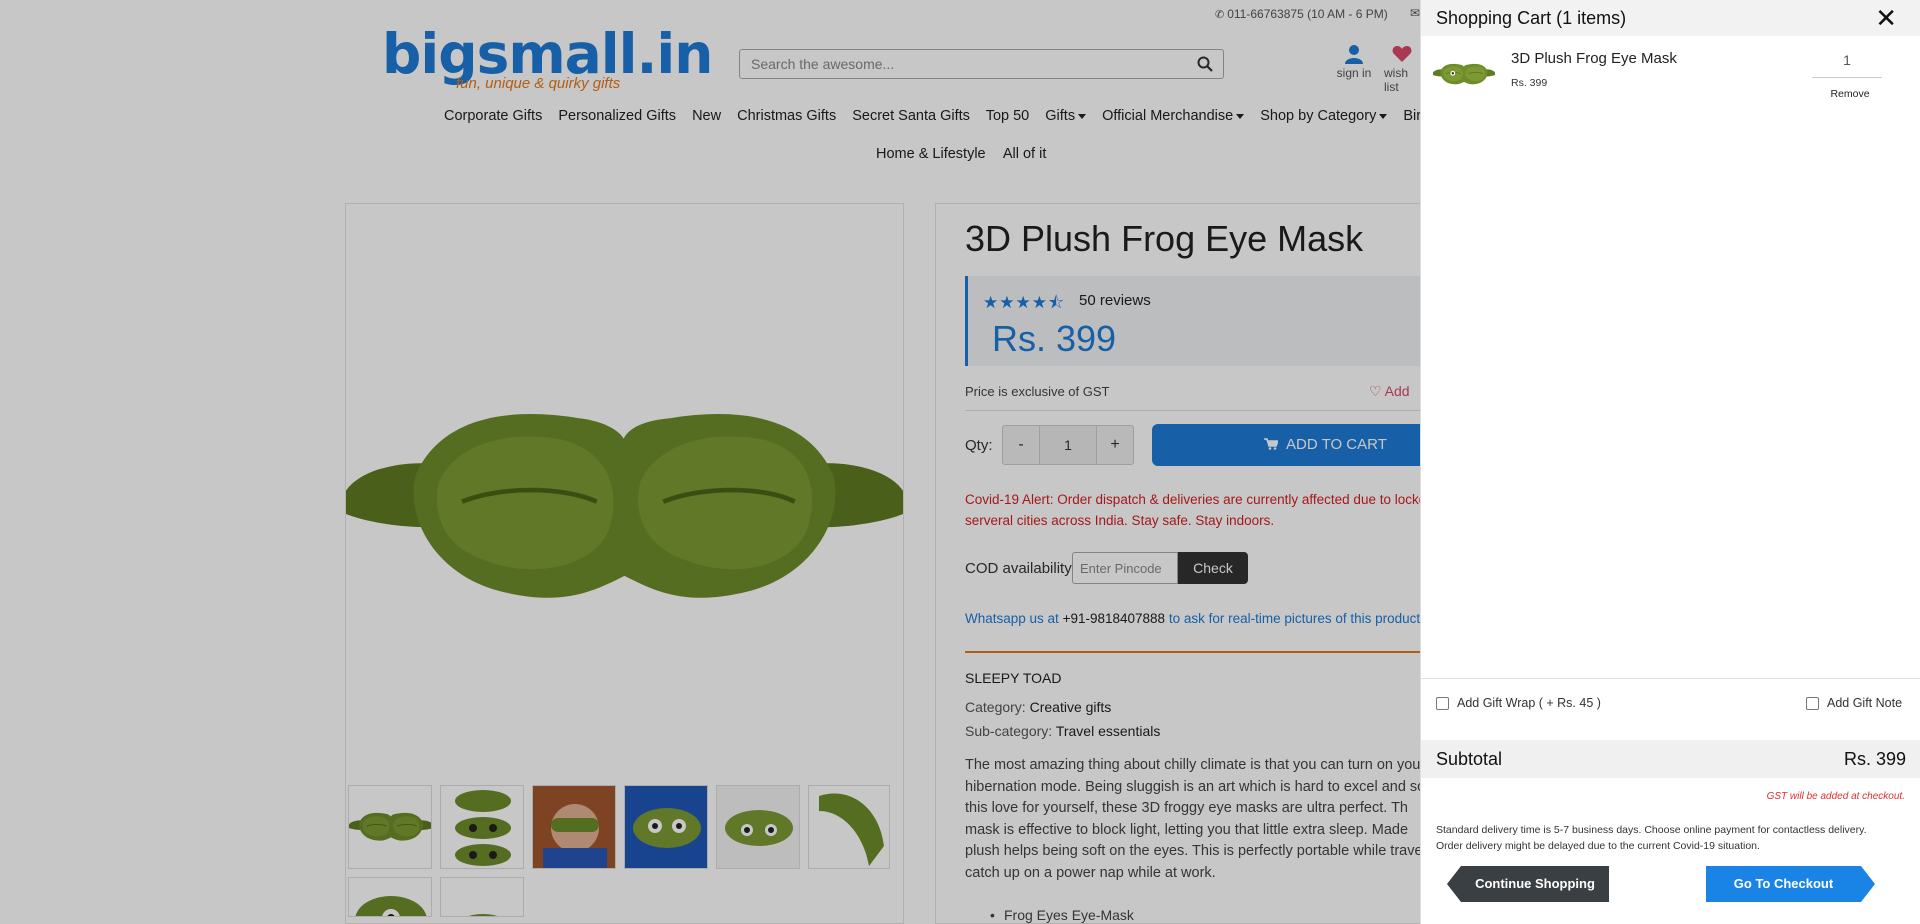  I want to click on continue-shopping-button: Continue Shopping, so click(1528, 884).